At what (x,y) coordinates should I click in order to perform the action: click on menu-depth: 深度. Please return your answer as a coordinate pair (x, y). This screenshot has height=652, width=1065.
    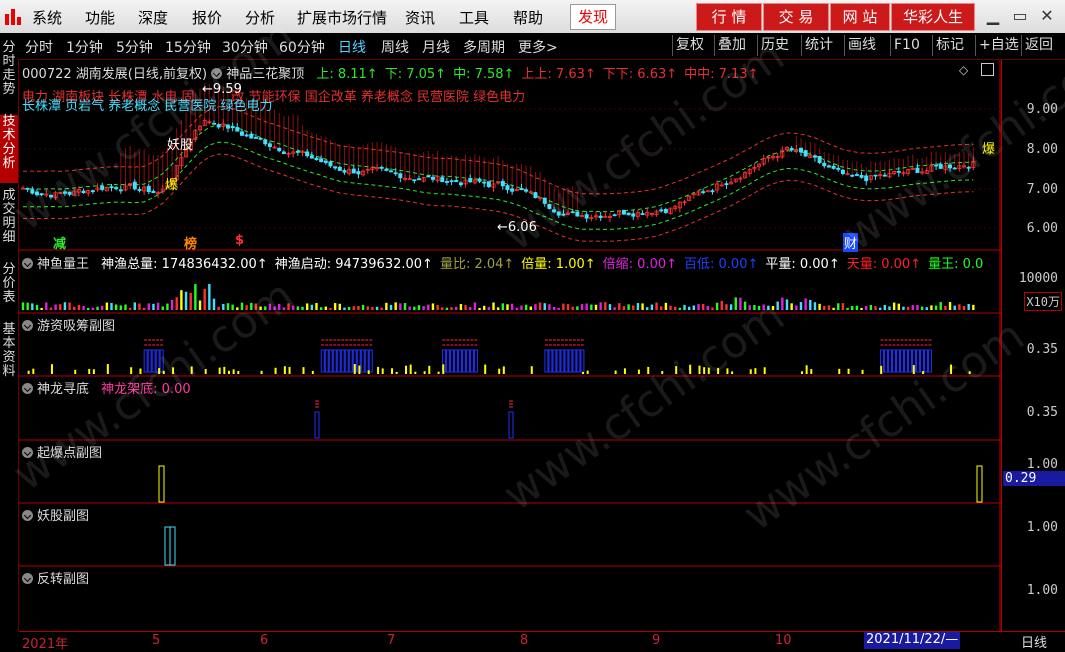
    Looking at the image, I should click on (153, 17).